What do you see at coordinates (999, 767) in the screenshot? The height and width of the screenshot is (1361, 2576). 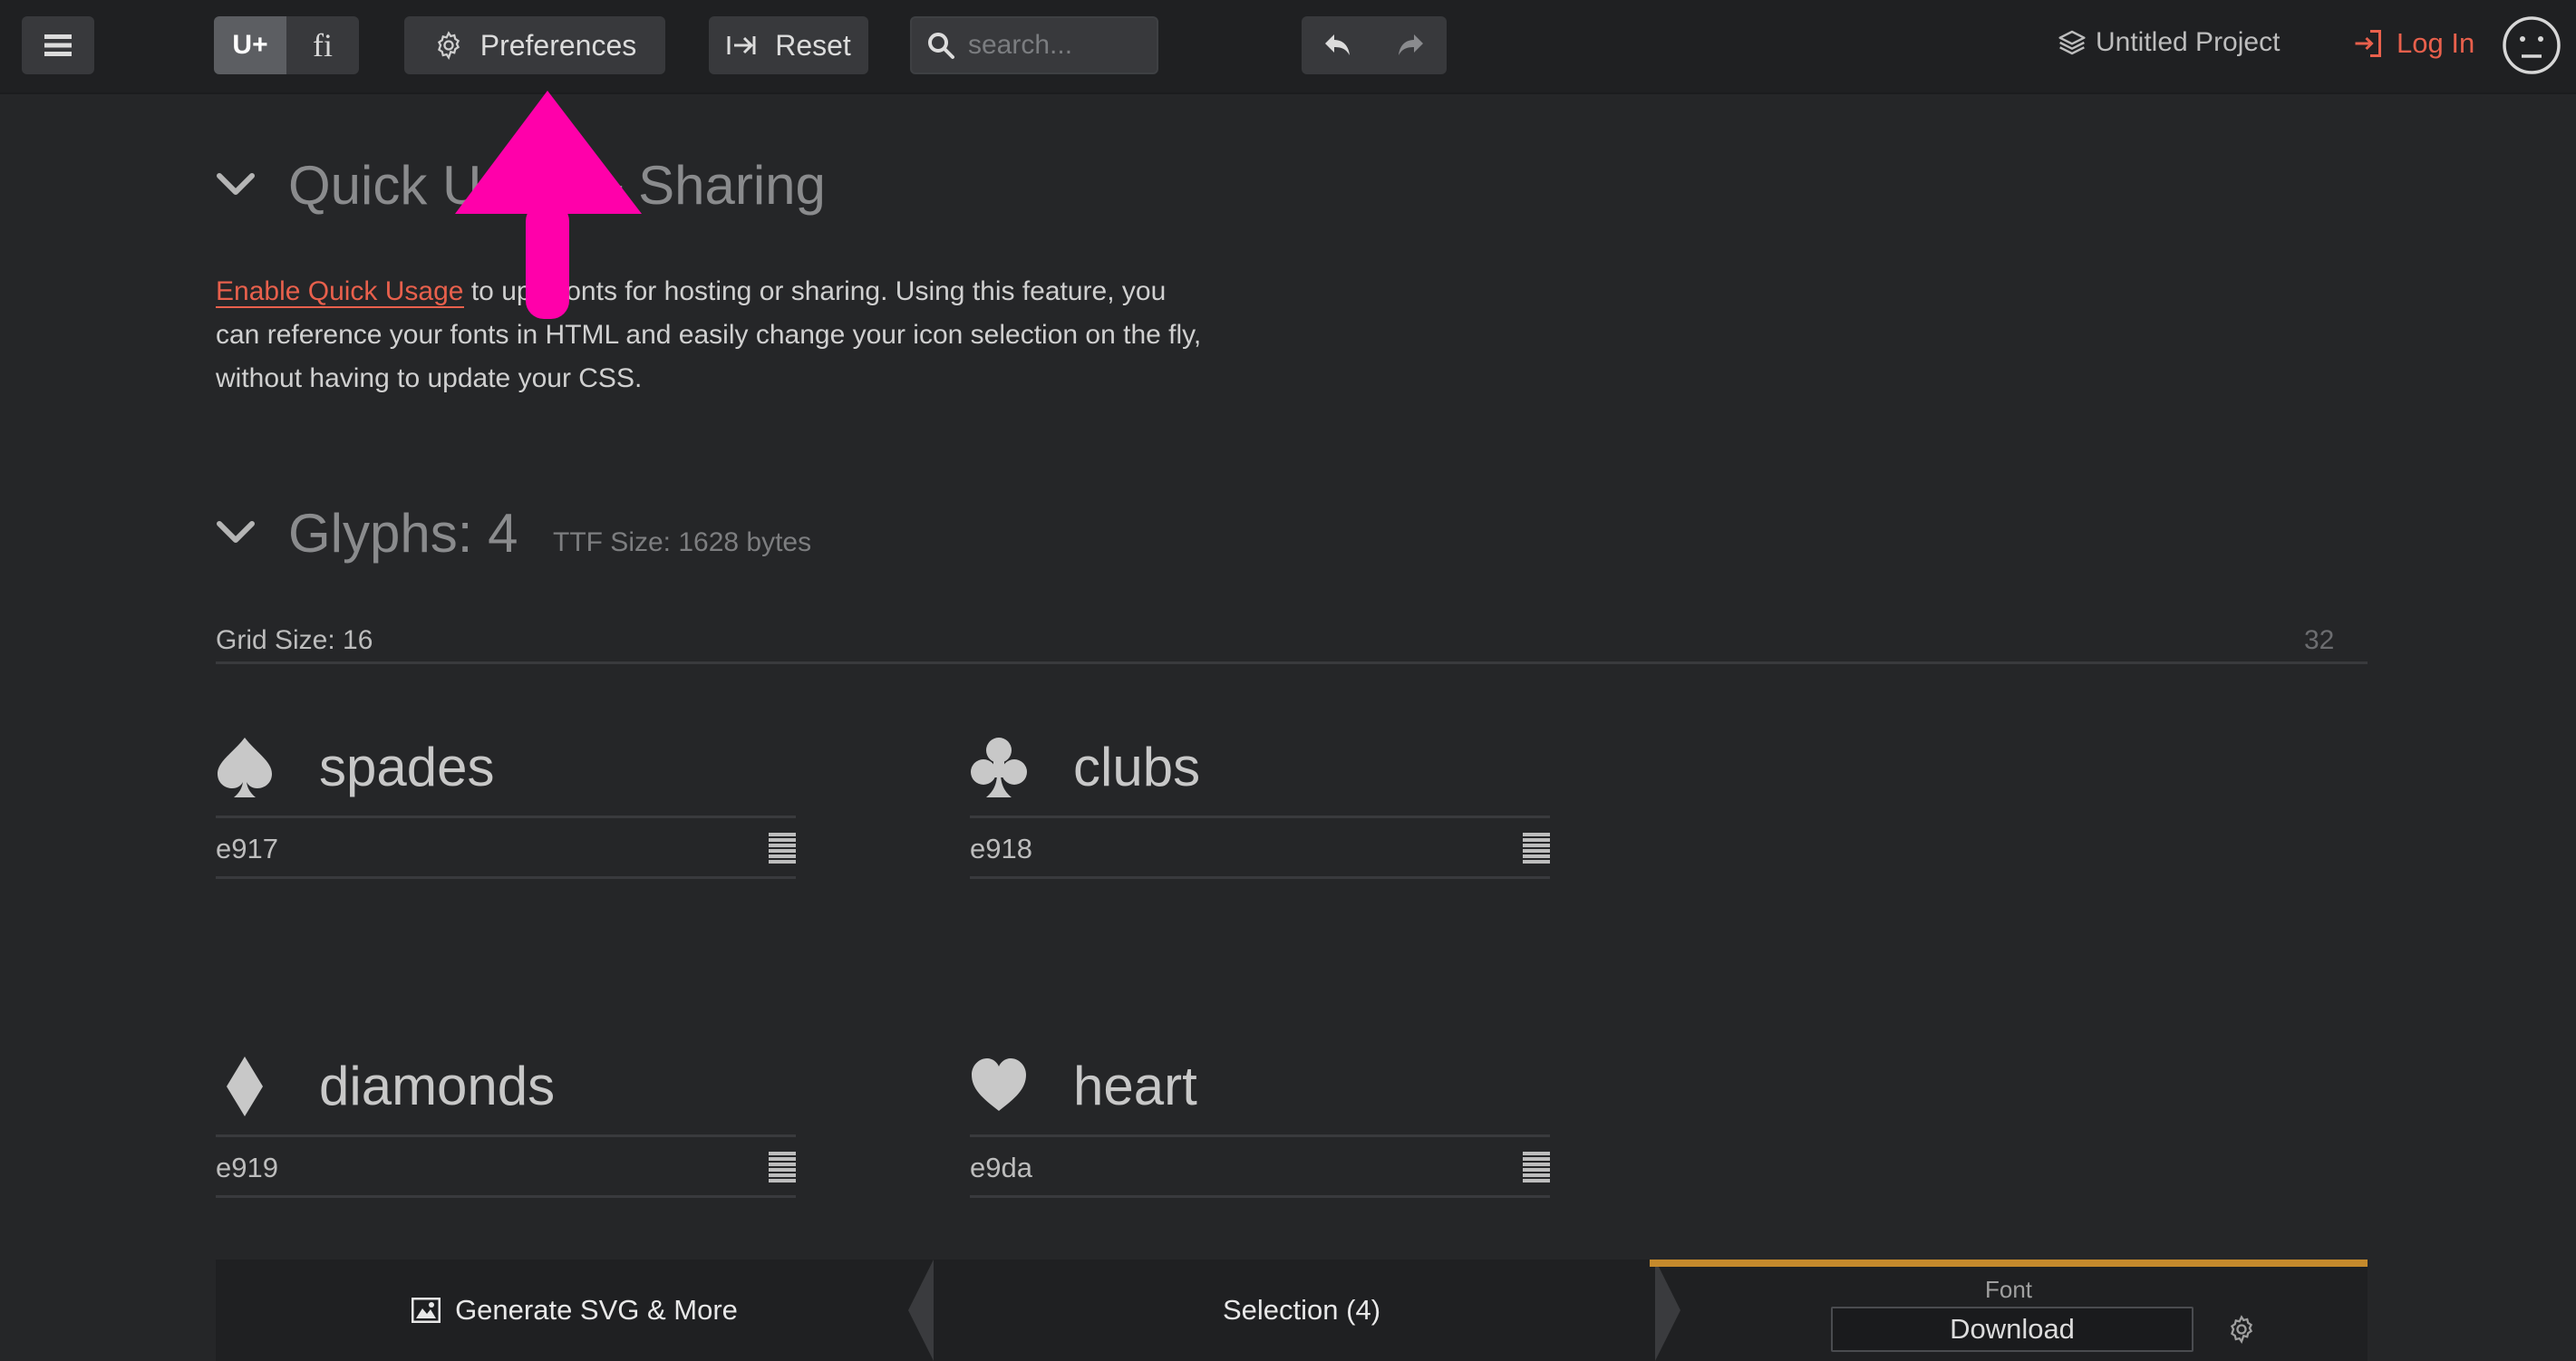 I see `club-icon` at bounding box center [999, 767].